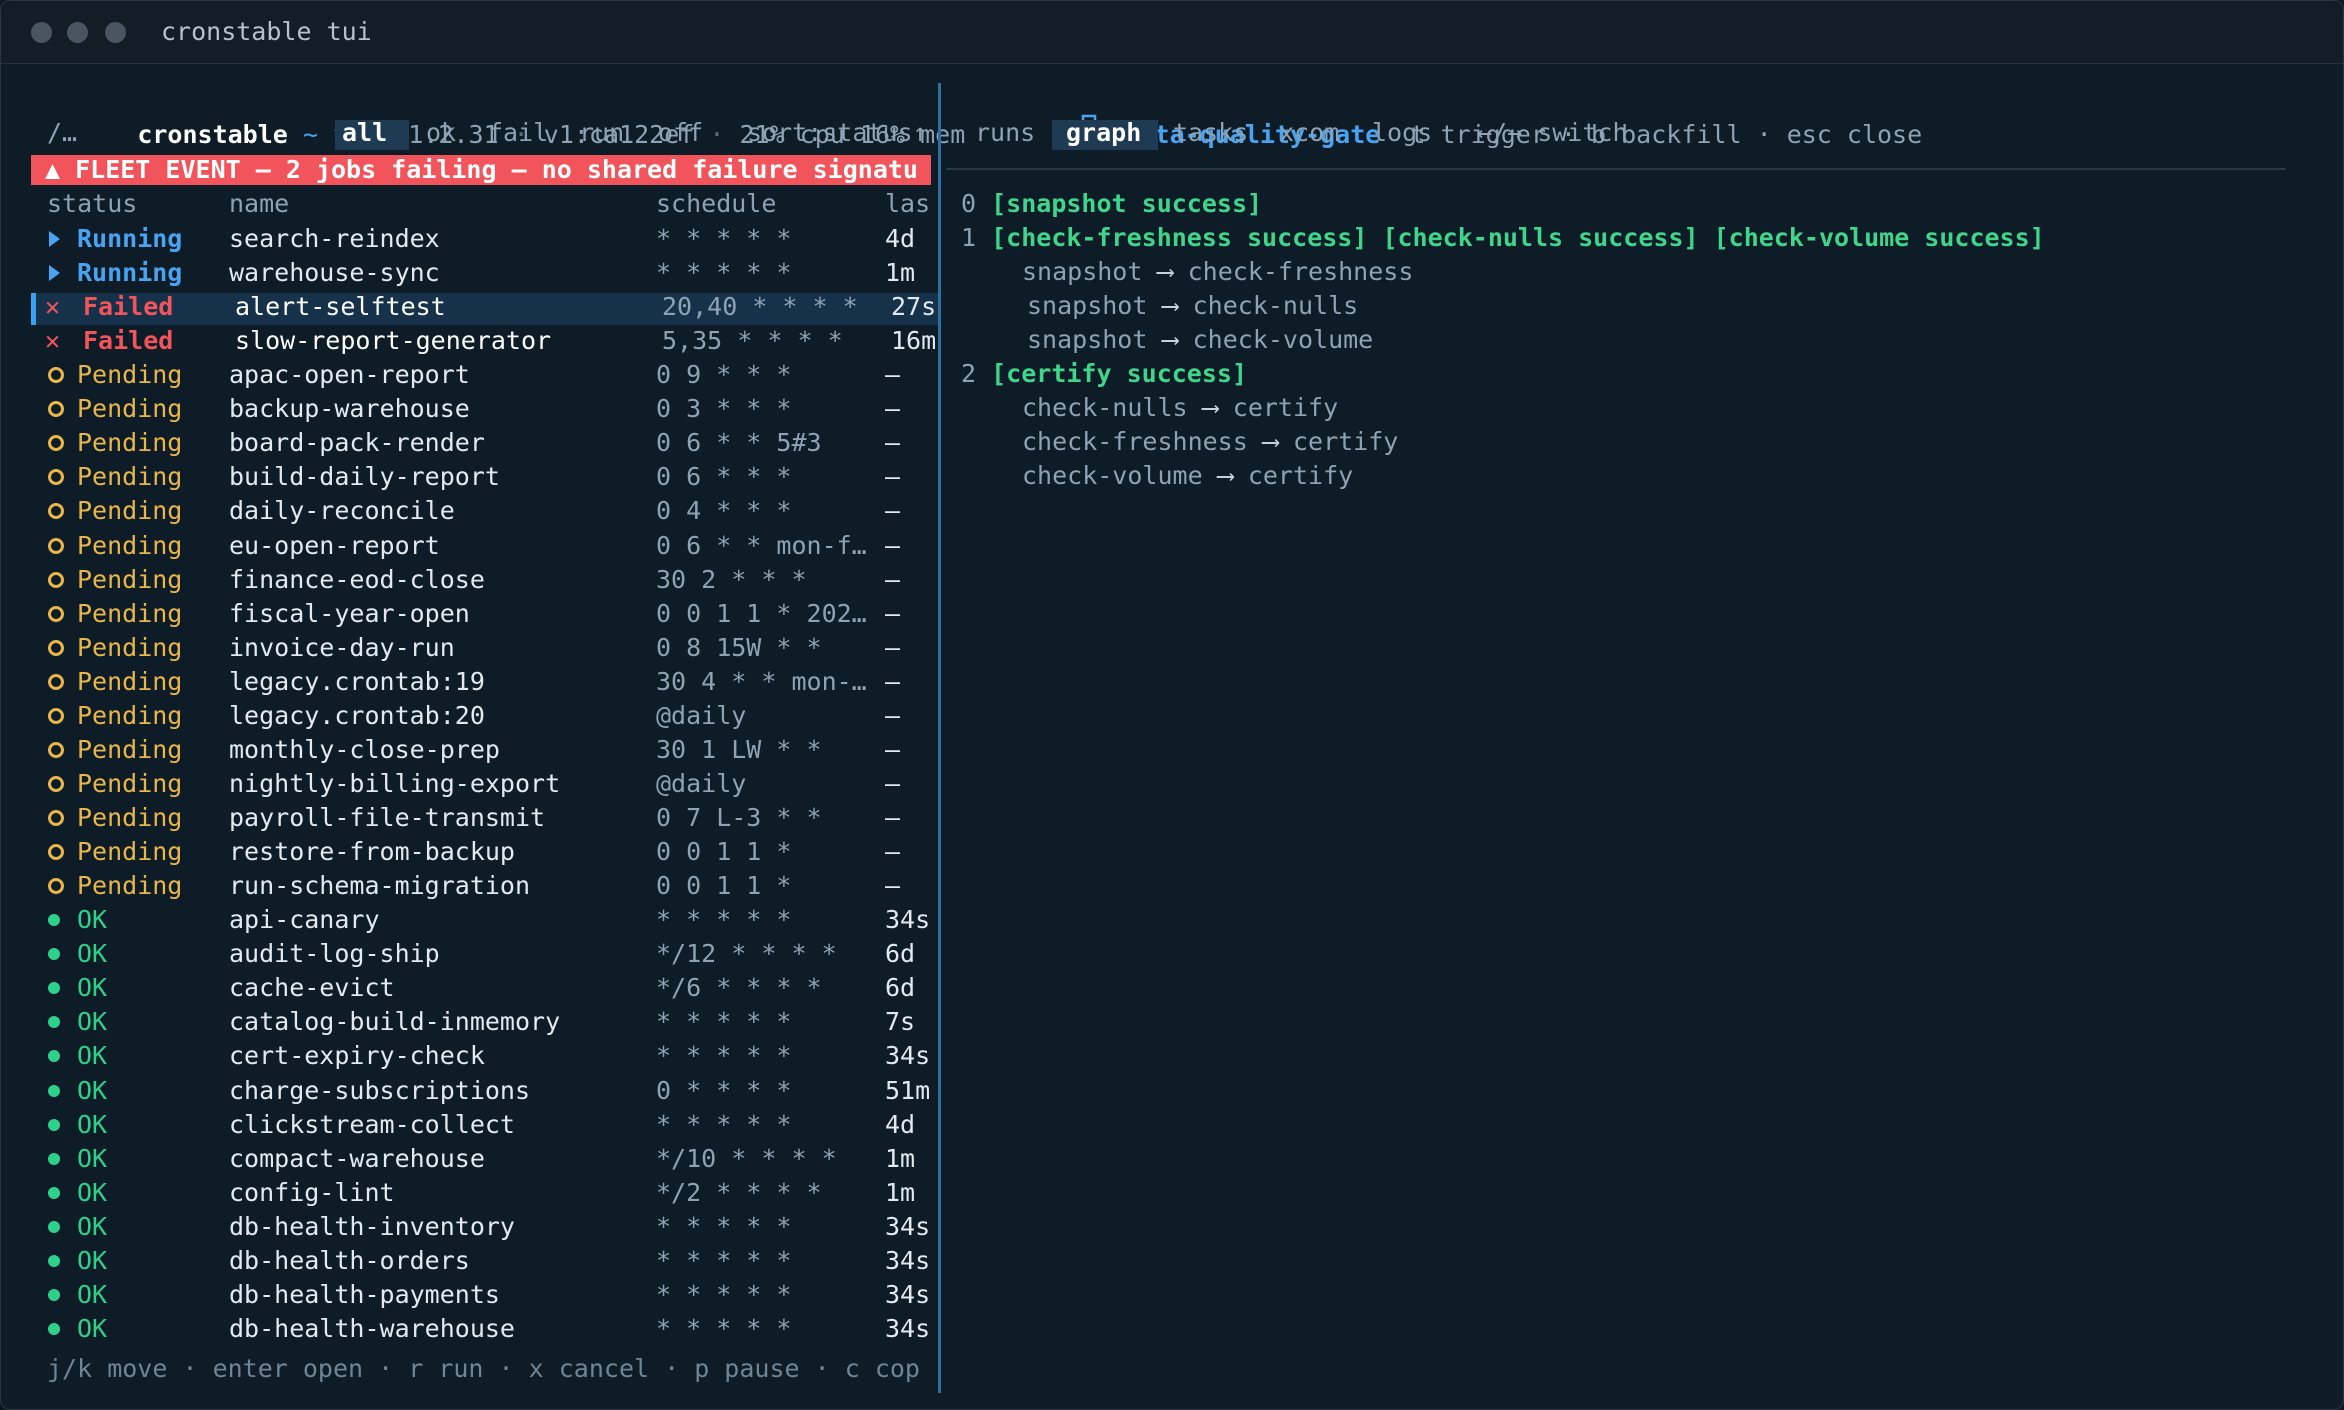  I want to click on table-row: Pending monthly-close-prep 30 1 LW * * —, so click(469, 750).